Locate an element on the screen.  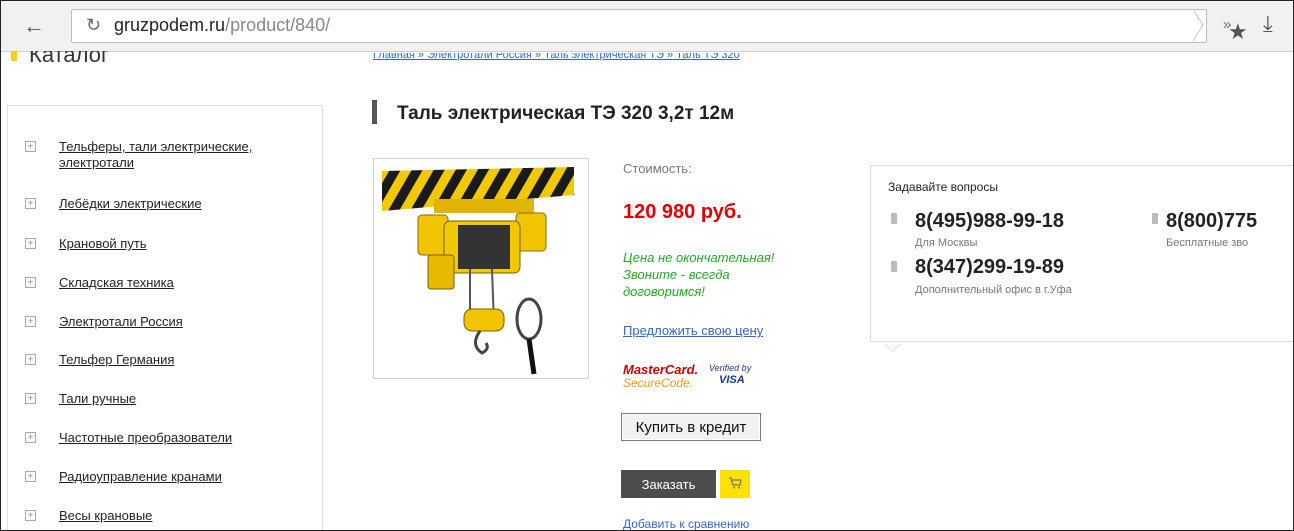
sidebar-item-label: Тельферы, тали электрические, электротали is located at coordinates (155, 155).